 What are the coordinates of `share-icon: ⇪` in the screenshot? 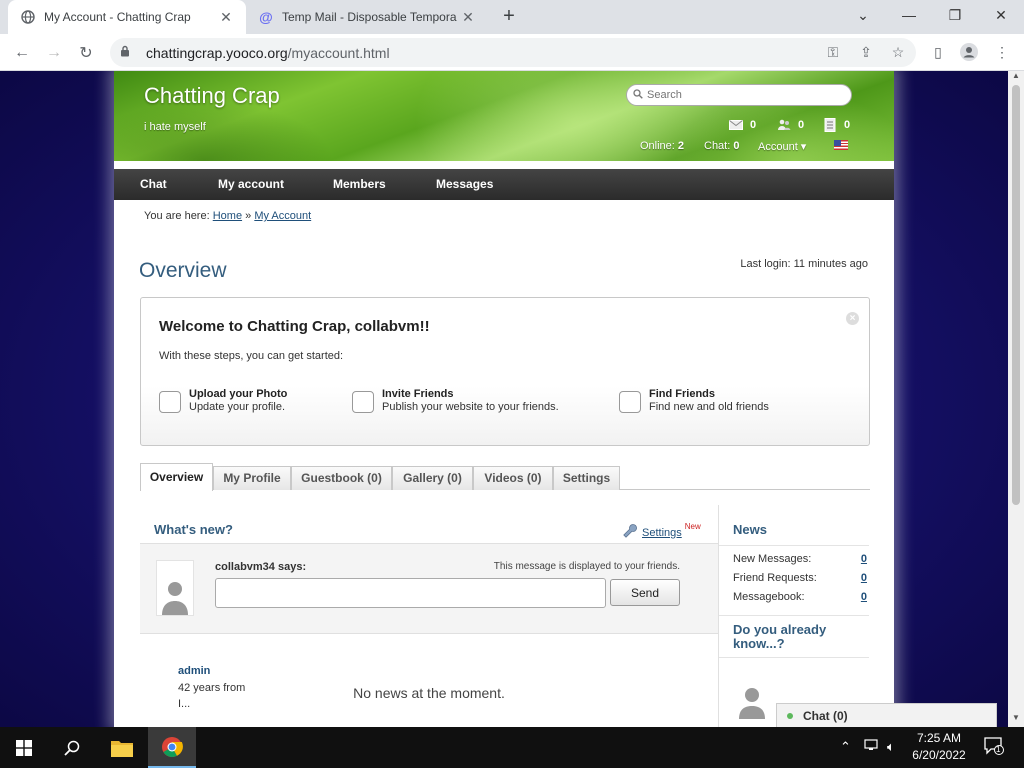 It's located at (866, 52).